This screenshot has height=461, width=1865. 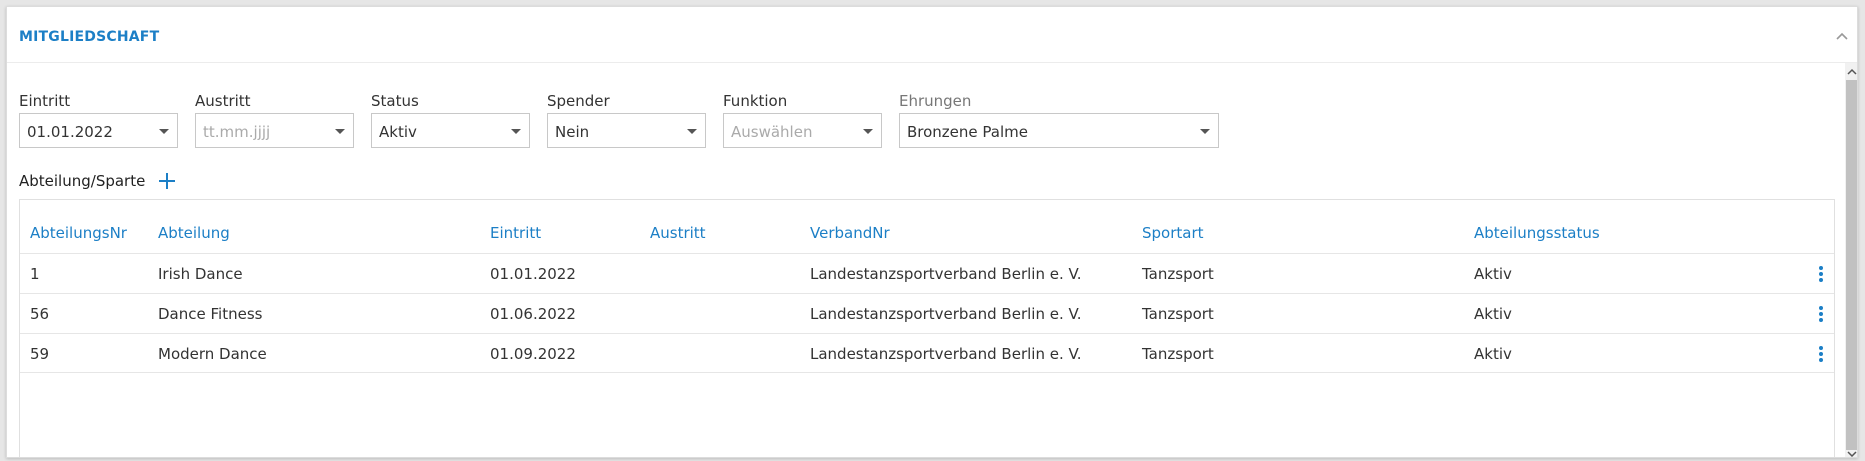 I want to click on cell-eintritt: 01.01.2022, so click(x=533, y=274).